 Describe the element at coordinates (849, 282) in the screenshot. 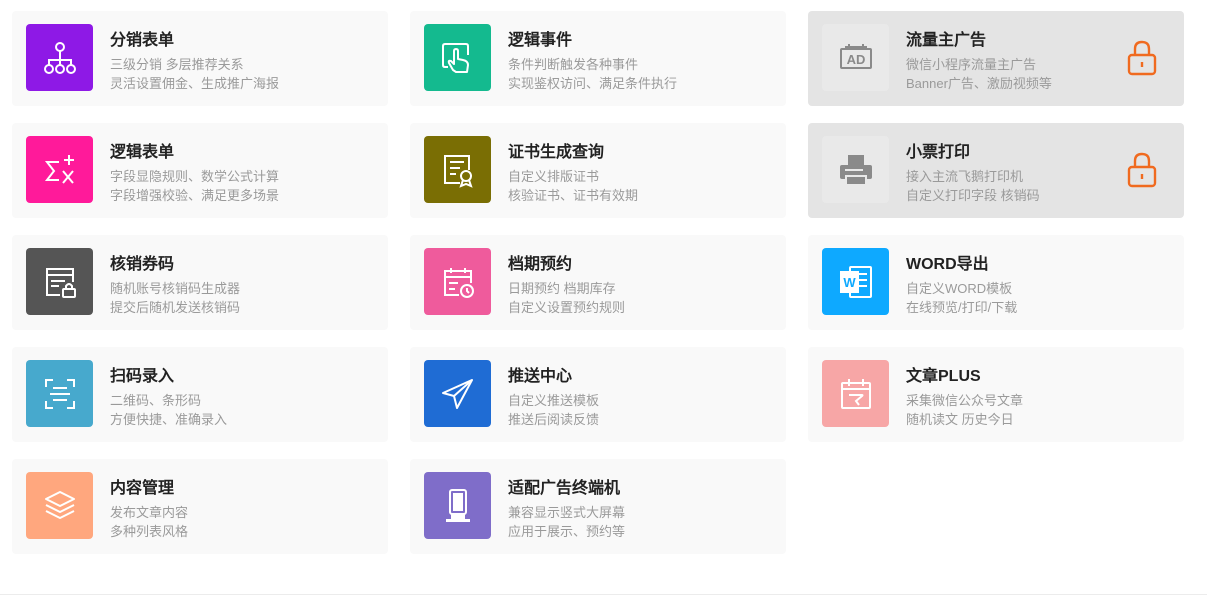

I see `svg-text: W` at that location.